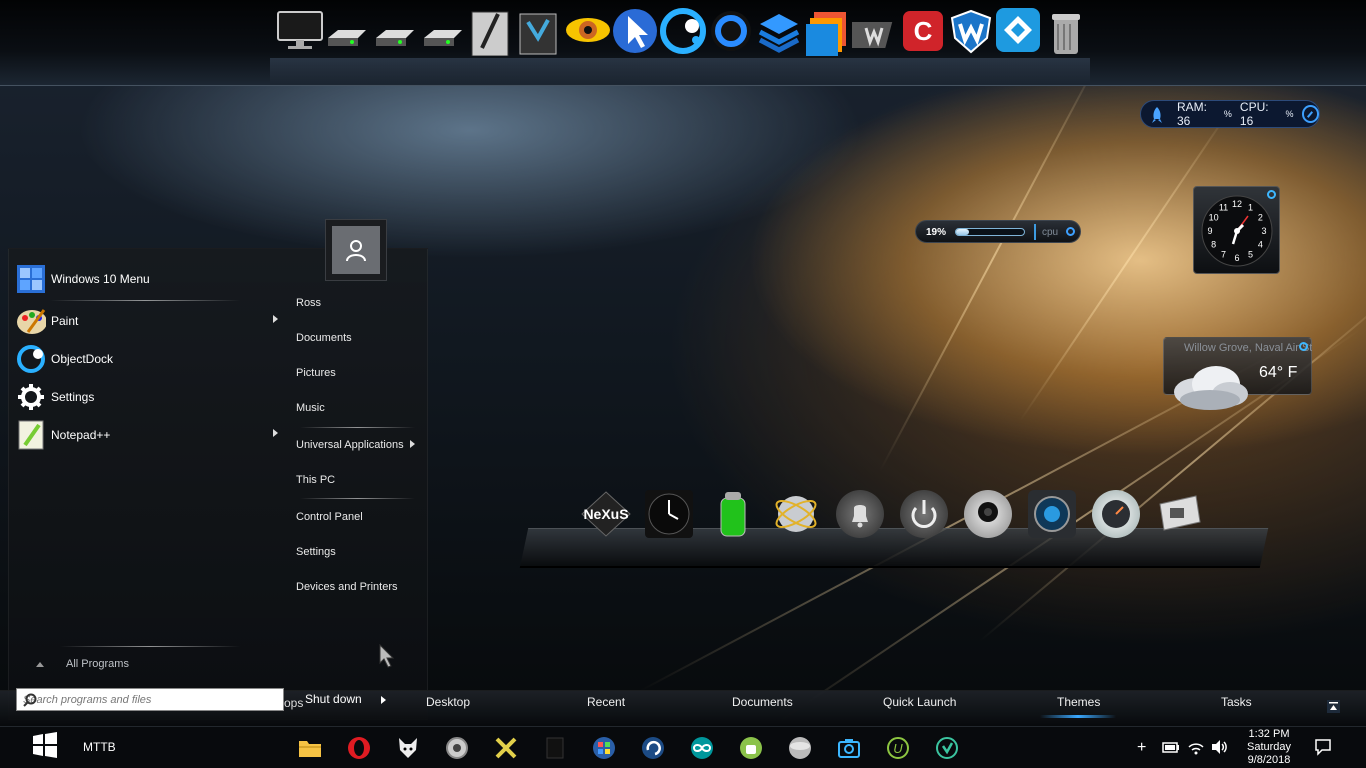 The height and width of the screenshot is (768, 1366). I want to click on user-link-control-panel: Control Panel, so click(329, 517).